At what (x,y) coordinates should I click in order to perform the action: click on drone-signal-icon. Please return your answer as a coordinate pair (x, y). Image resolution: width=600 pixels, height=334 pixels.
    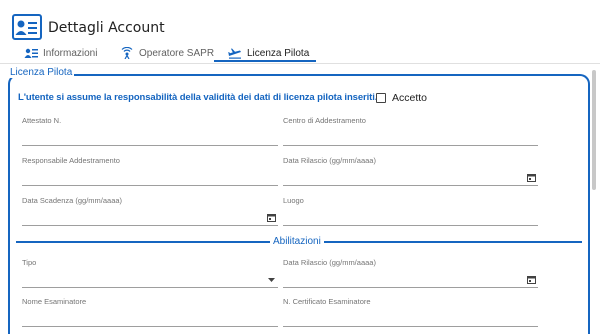
    Looking at the image, I should click on (127, 53).